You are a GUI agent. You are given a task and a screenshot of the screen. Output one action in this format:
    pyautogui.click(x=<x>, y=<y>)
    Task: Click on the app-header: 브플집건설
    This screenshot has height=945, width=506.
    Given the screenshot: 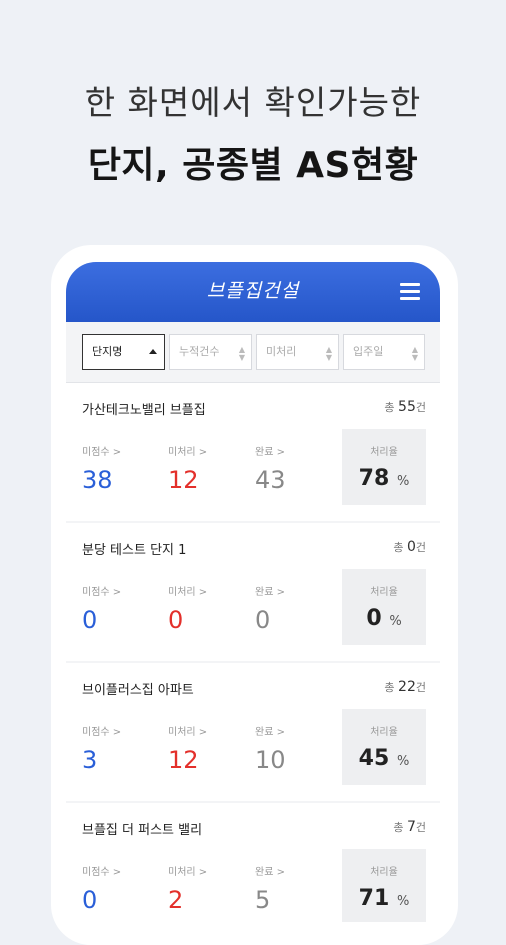 What is the action you would take?
    pyautogui.click(x=253, y=292)
    